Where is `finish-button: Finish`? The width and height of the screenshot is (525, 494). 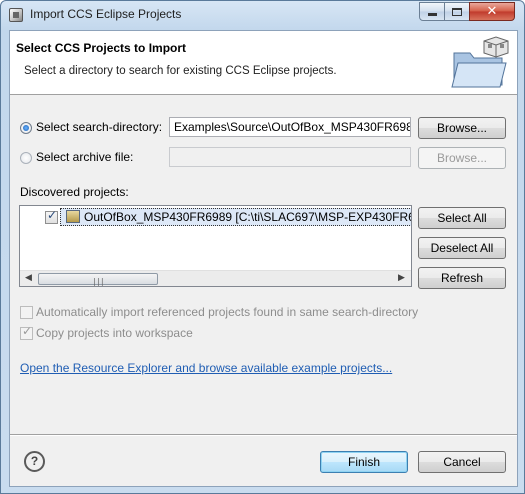
finish-button: Finish is located at coordinates (364, 462).